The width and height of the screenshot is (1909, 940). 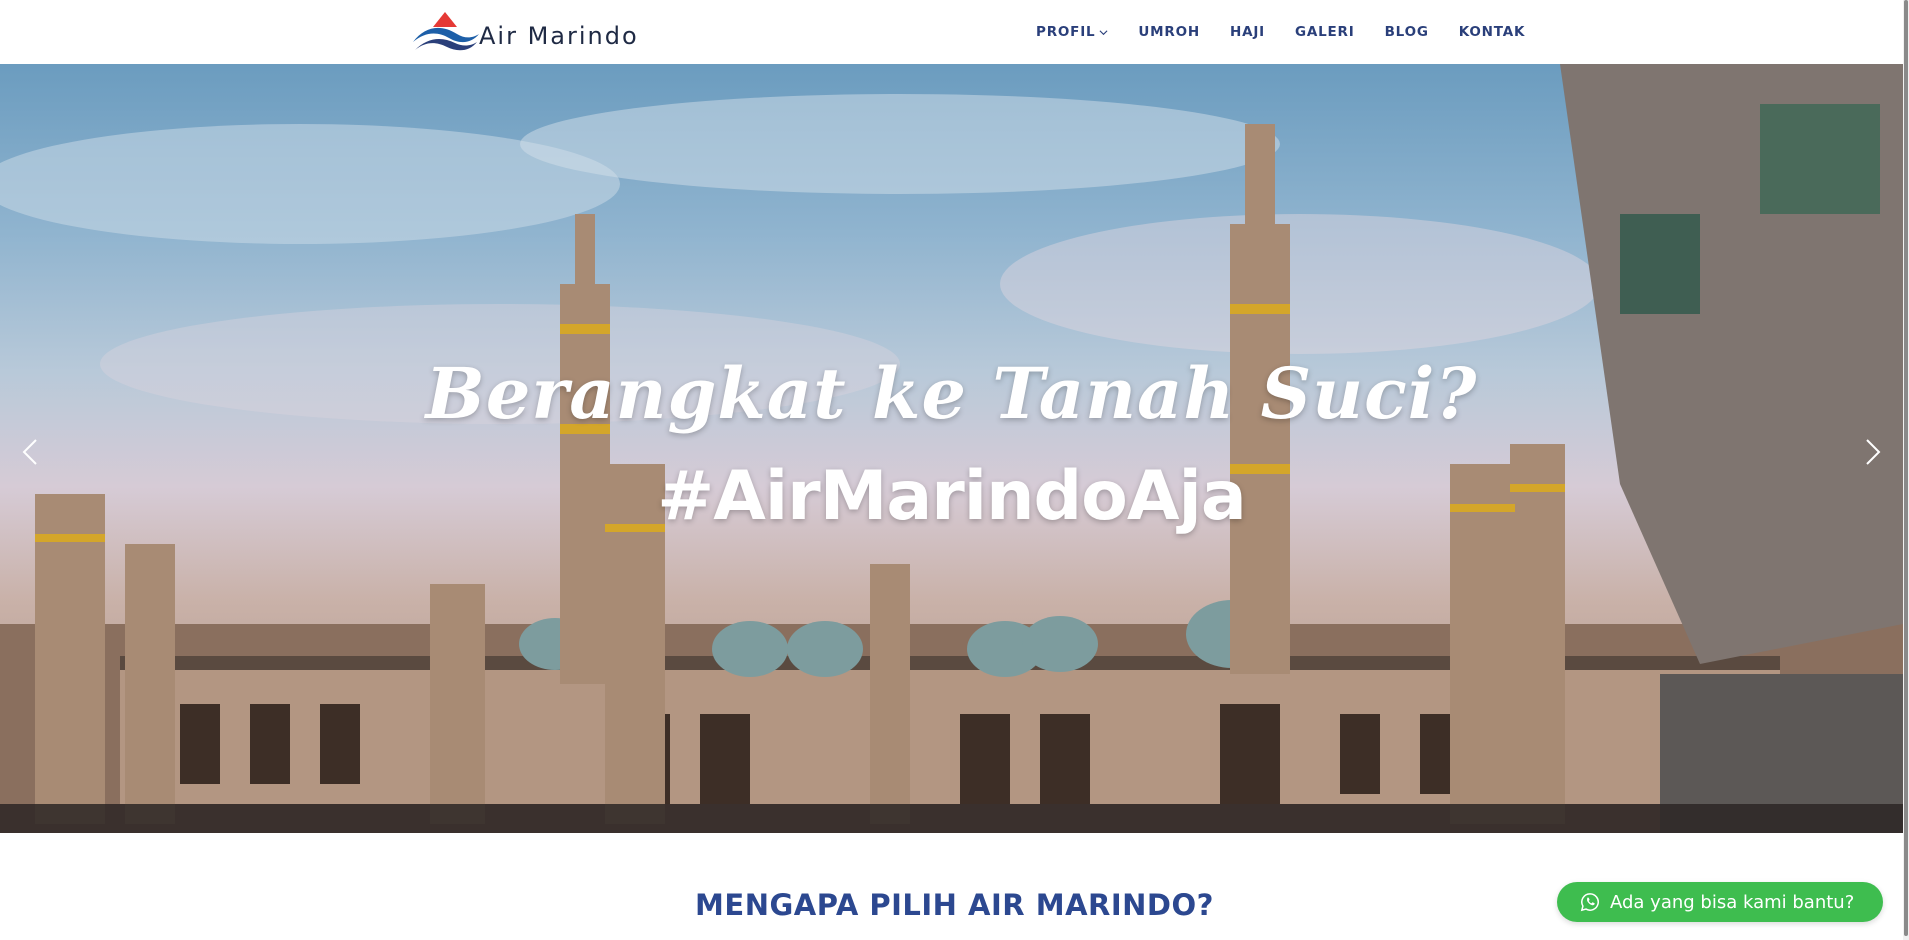 What do you see at coordinates (1280, 32) in the screenshot?
I see `main-nav: PROFIL UMROH HAJI GALERI BLOG KONTAK` at bounding box center [1280, 32].